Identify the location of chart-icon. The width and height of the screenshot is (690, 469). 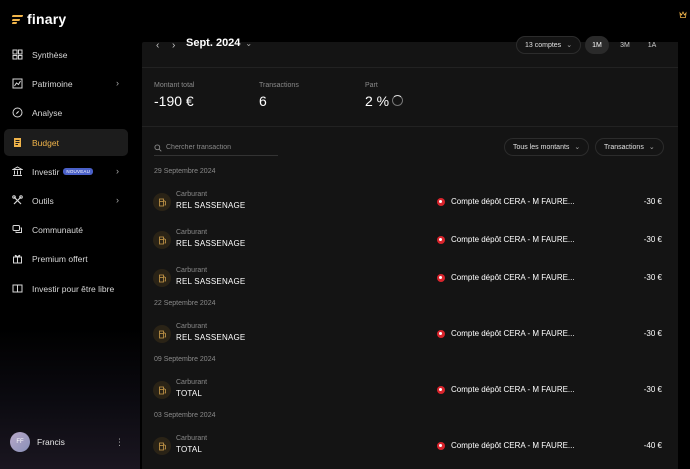
(17, 83).